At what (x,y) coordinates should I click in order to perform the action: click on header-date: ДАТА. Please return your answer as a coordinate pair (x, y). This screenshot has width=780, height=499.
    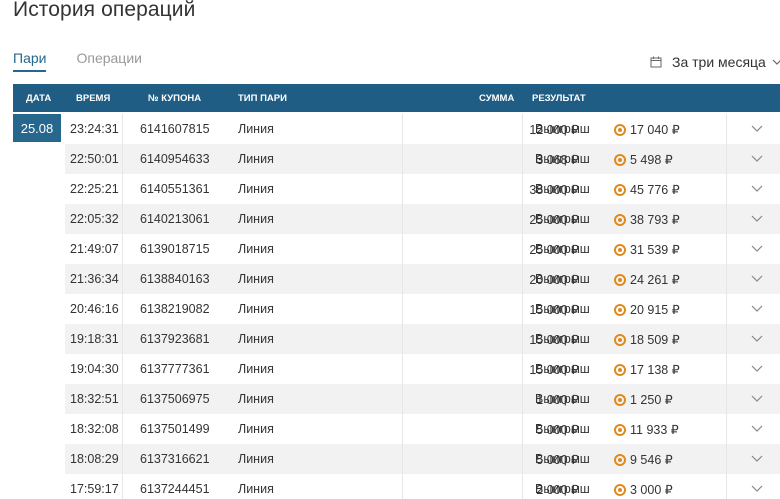
    Looking at the image, I should click on (39, 98).